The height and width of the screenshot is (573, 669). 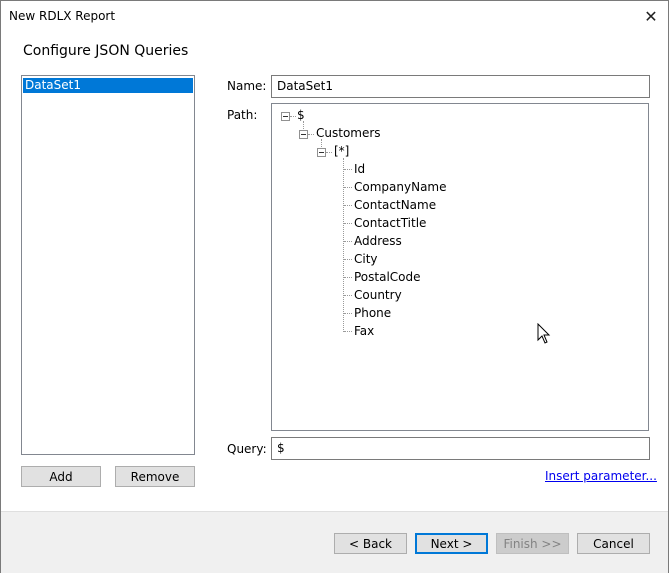 I want to click on tree-node-field: PostalCode, so click(x=387, y=277).